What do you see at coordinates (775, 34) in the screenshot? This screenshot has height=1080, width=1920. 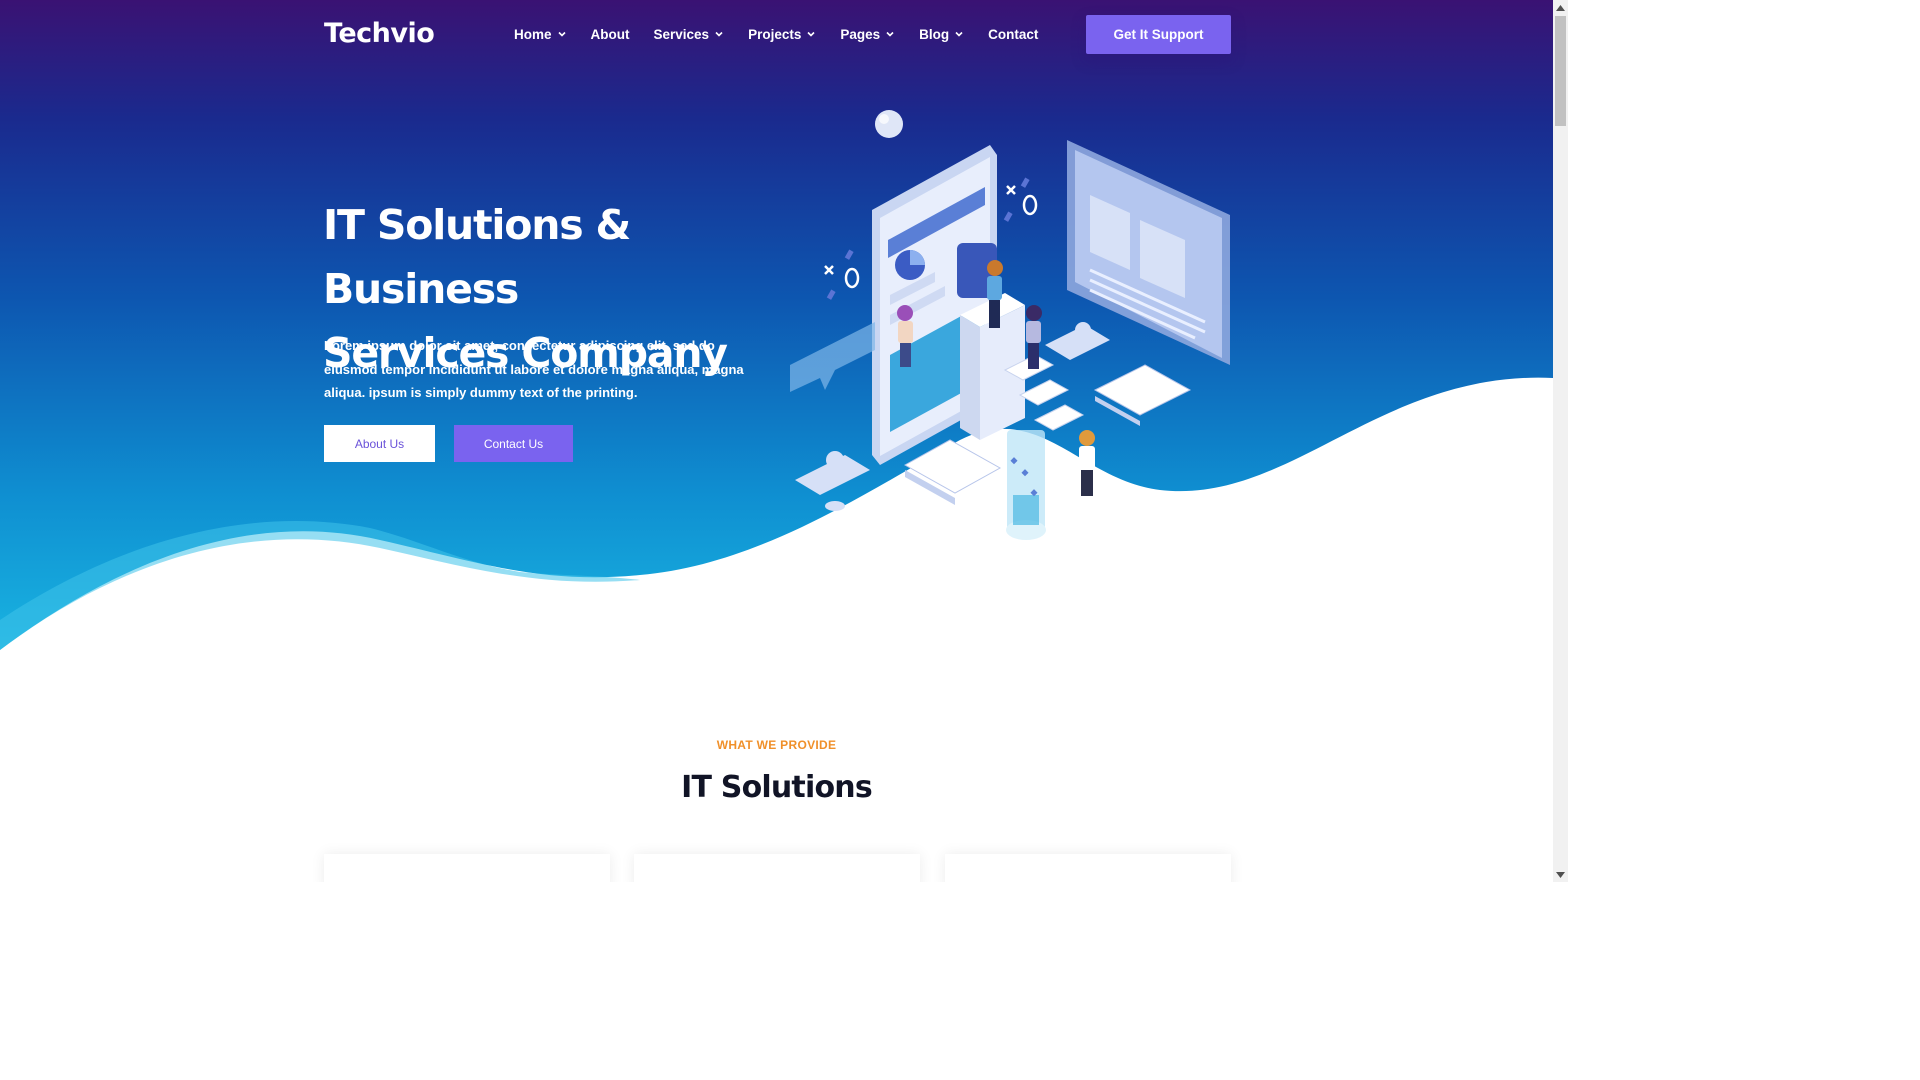 I see `nav-item-label: Projects` at bounding box center [775, 34].